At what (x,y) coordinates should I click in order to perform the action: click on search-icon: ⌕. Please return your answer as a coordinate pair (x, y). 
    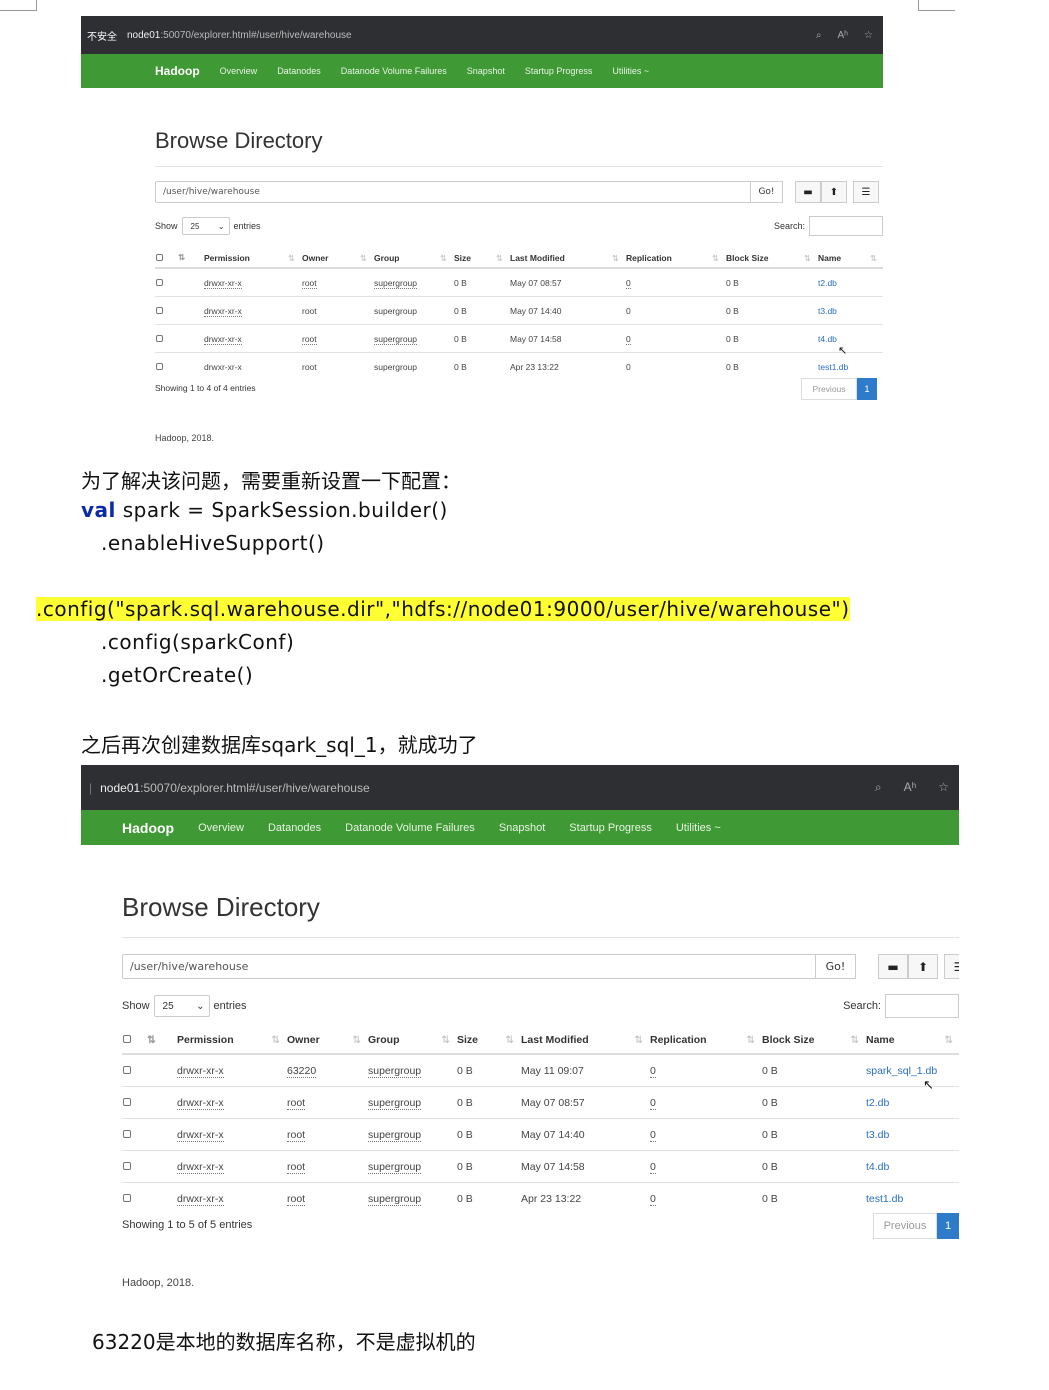
    Looking at the image, I should click on (878, 787).